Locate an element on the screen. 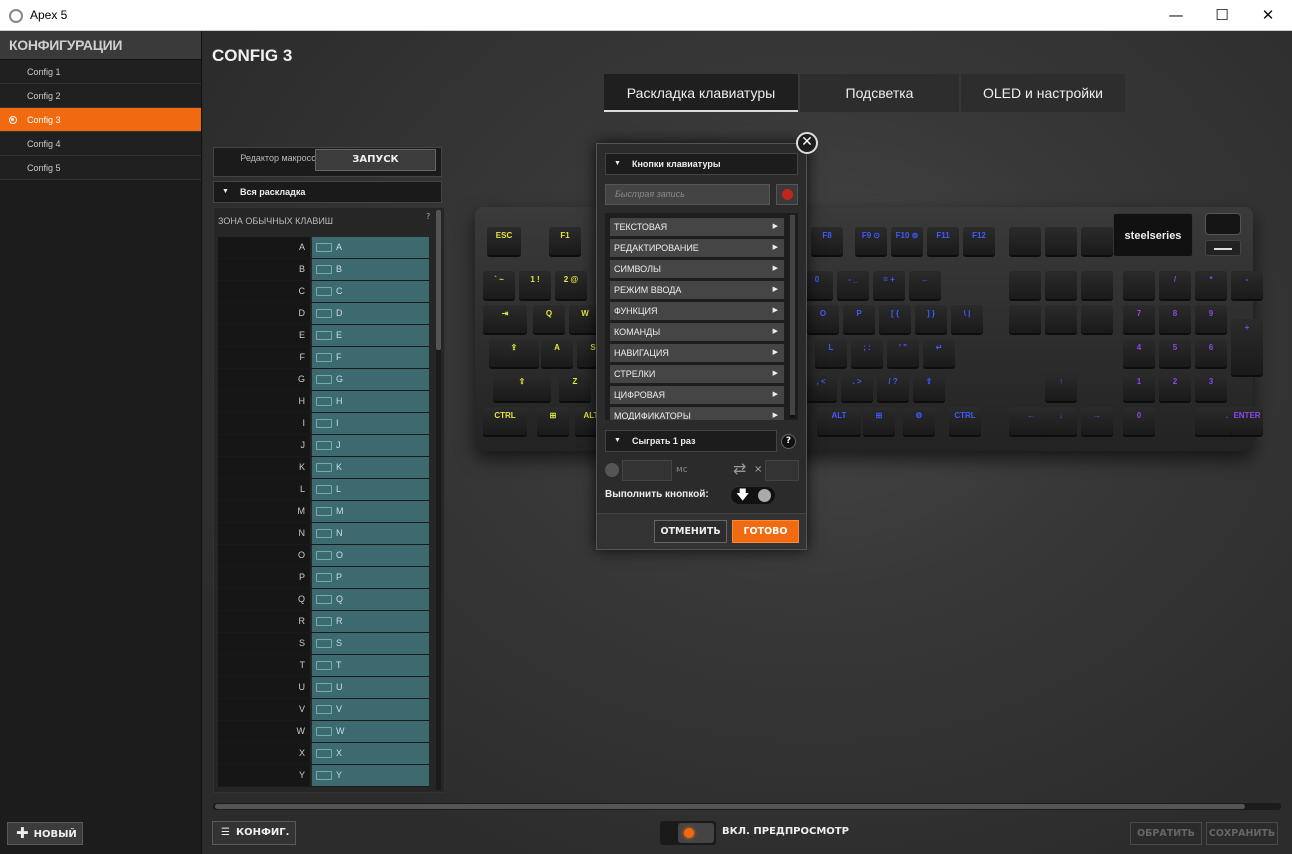 Image resolution: width=1292 pixels, height=854 pixels. keyboard-key: * is located at coordinates (1211, 285).